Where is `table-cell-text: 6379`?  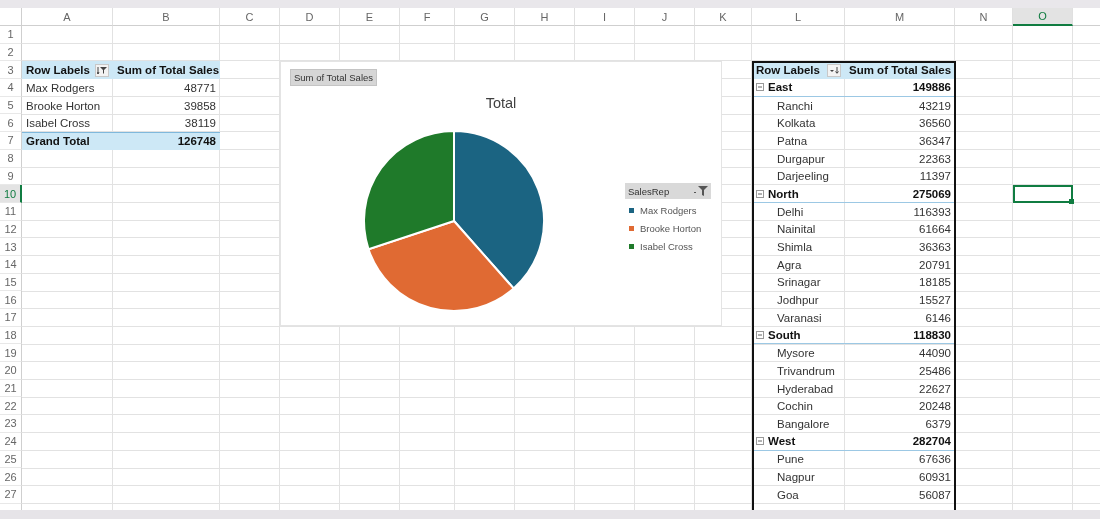
table-cell-text: 6379 is located at coordinates (938, 424).